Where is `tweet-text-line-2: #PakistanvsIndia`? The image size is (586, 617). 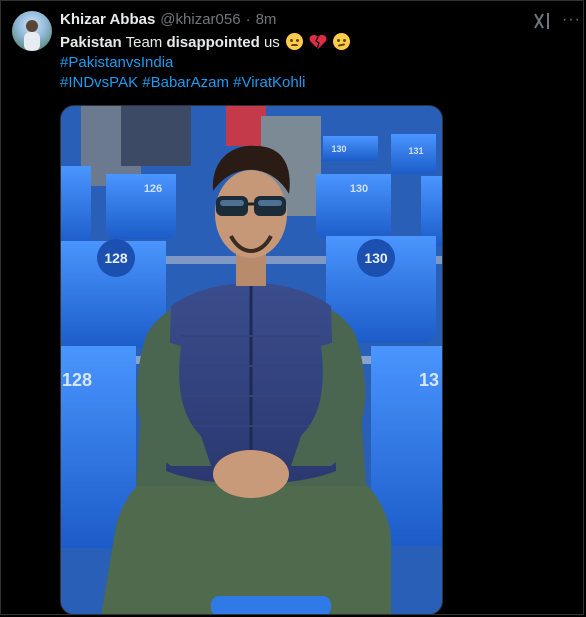
tweet-text-line-2: #PakistanvsIndia is located at coordinates (310, 63).